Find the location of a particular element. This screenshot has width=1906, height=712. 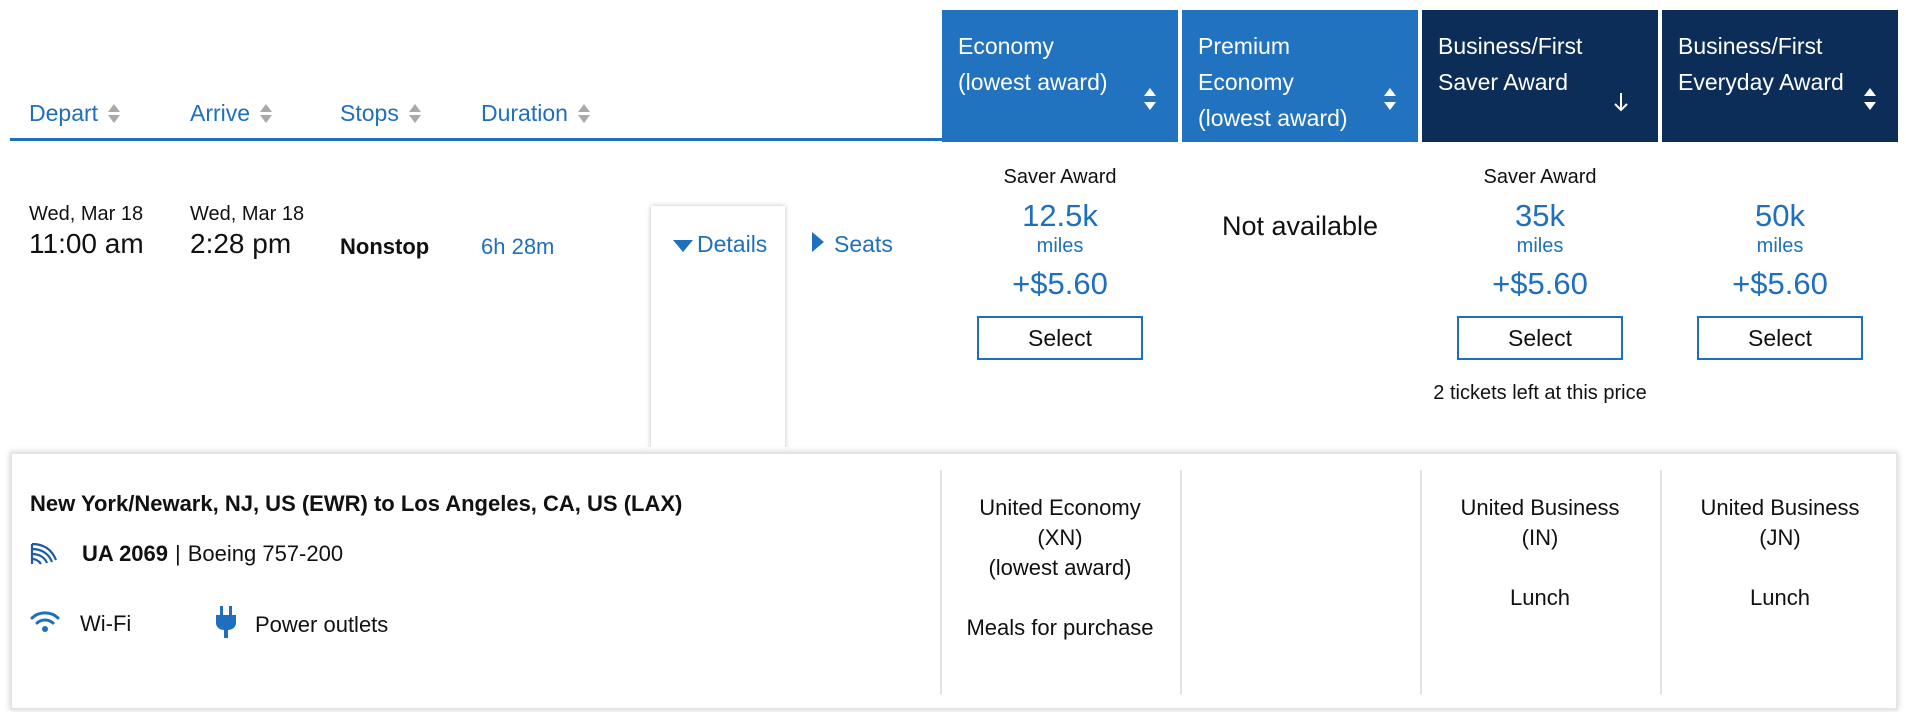

select-economy-button: Select is located at coordinates (1060, 338).